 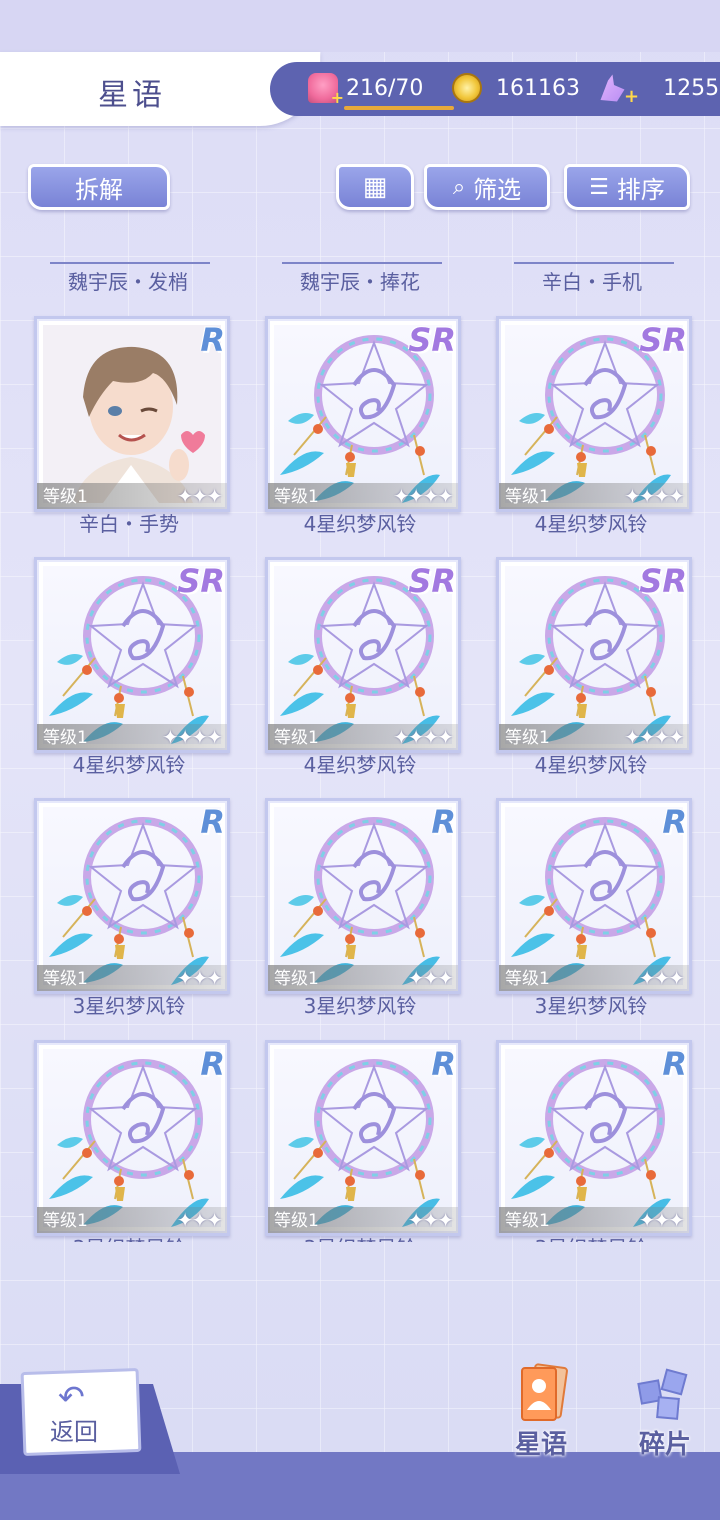 I want to click on puzzle-pieces-icon, so click(x=662, y=1394).